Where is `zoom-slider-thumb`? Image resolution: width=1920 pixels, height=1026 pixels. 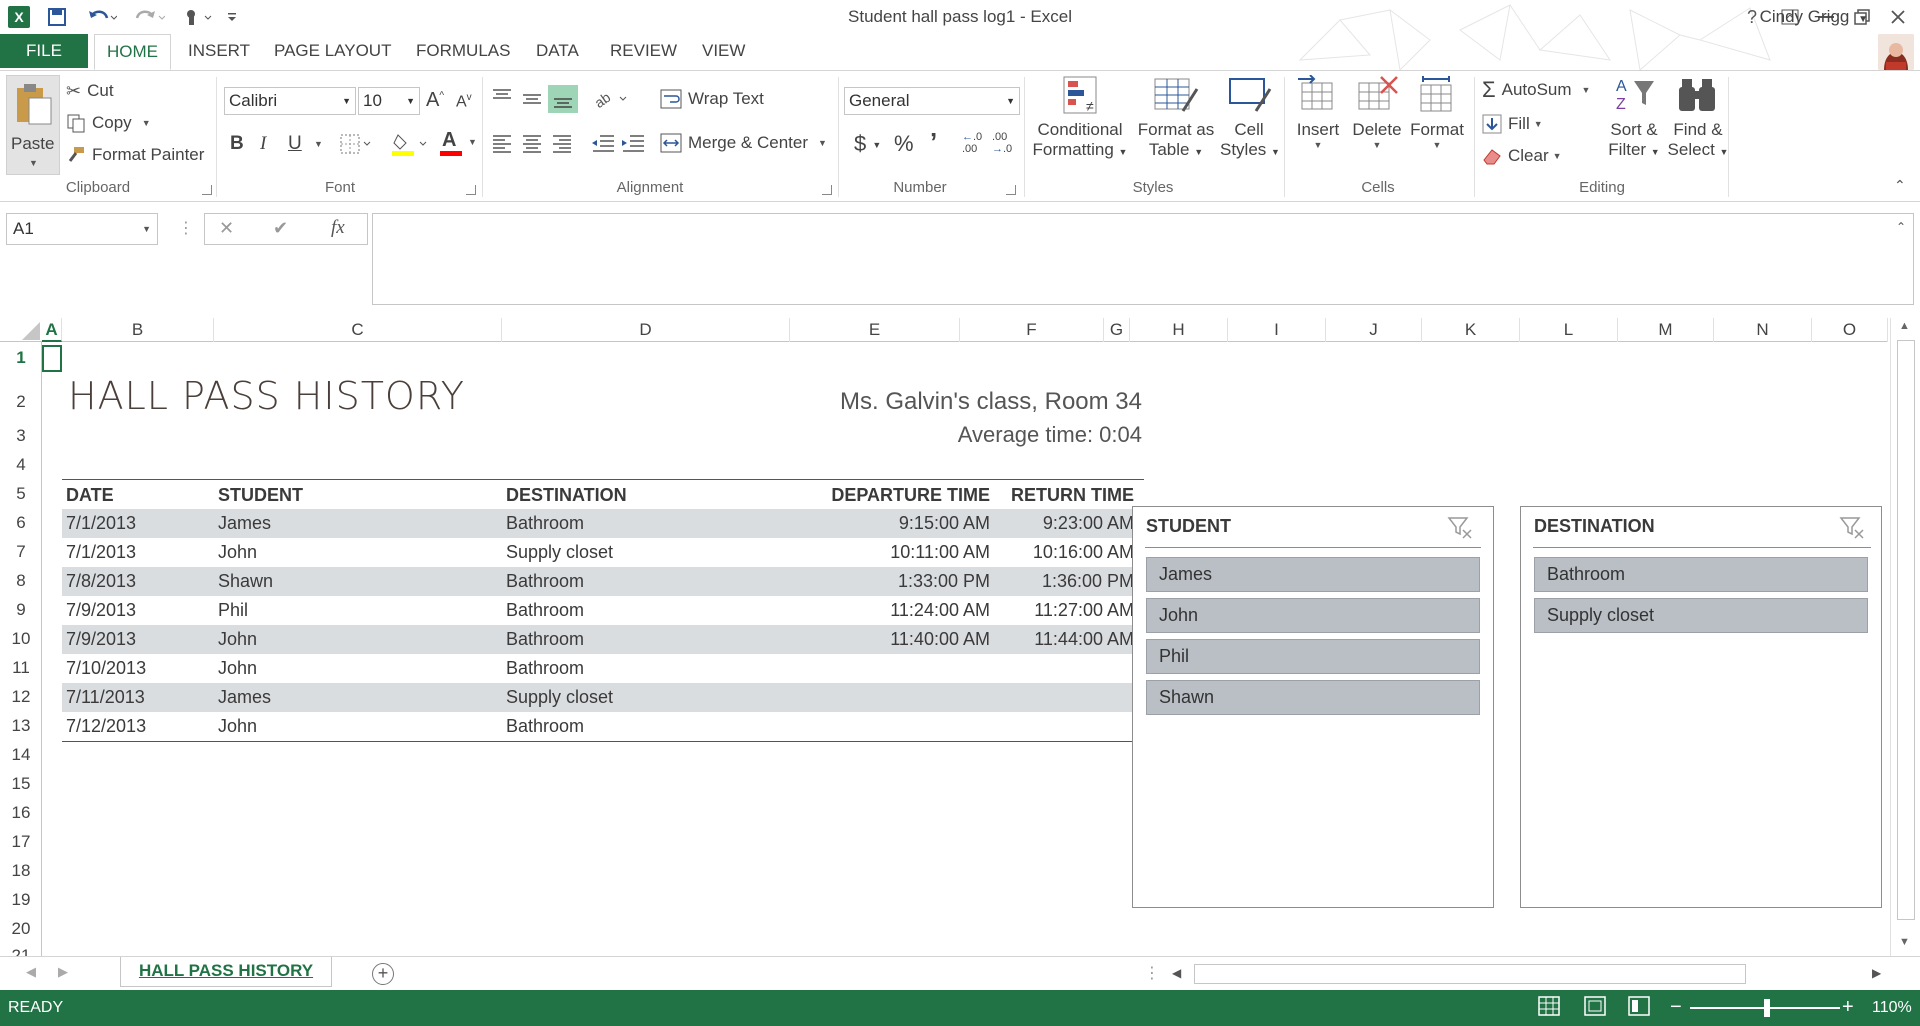 zoom-slider-thumb is located at coordinates (1767, 1008).